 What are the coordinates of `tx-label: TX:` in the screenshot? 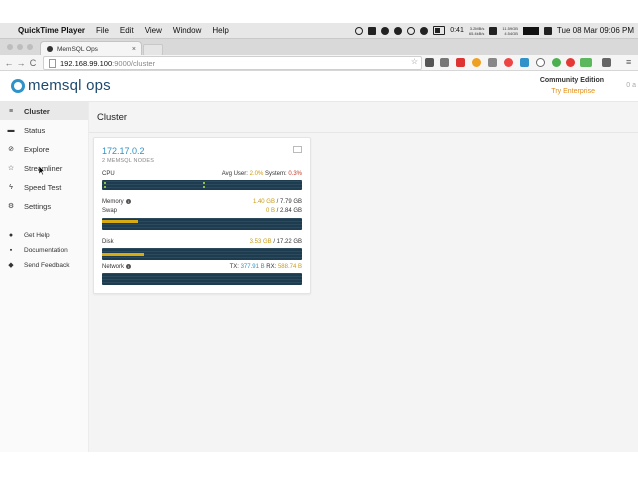 It's located at (234, 267).